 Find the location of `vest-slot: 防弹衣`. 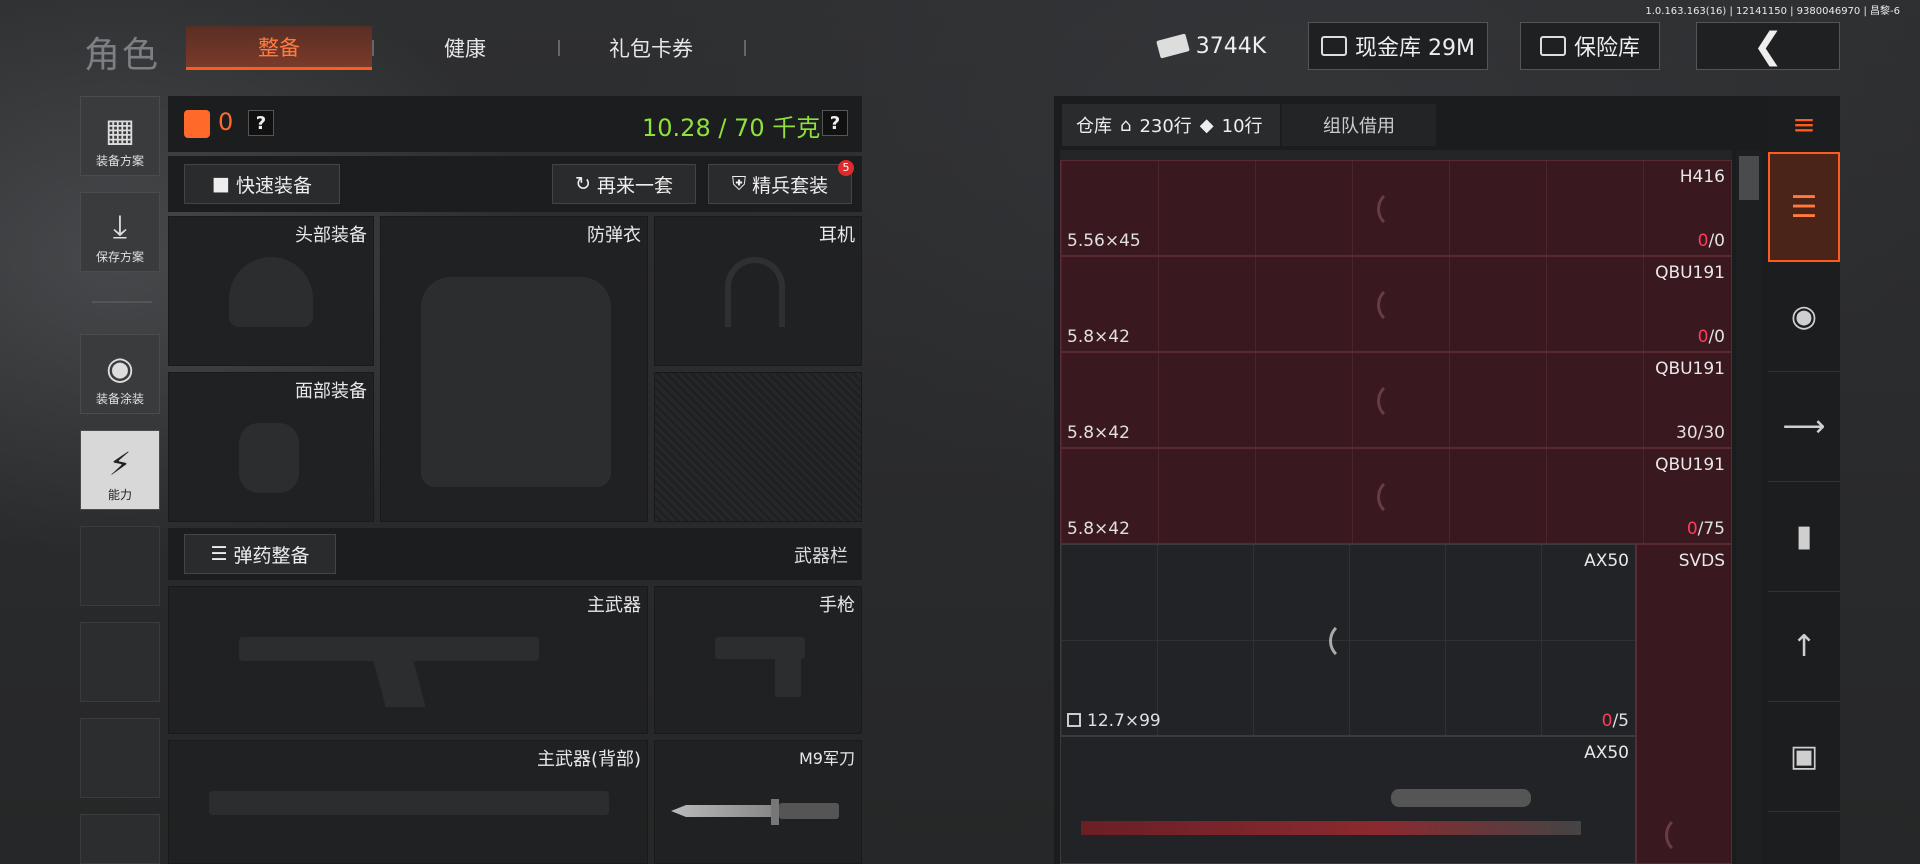

vest-slot: 防弹衣 is located at coordinates (514, 369).